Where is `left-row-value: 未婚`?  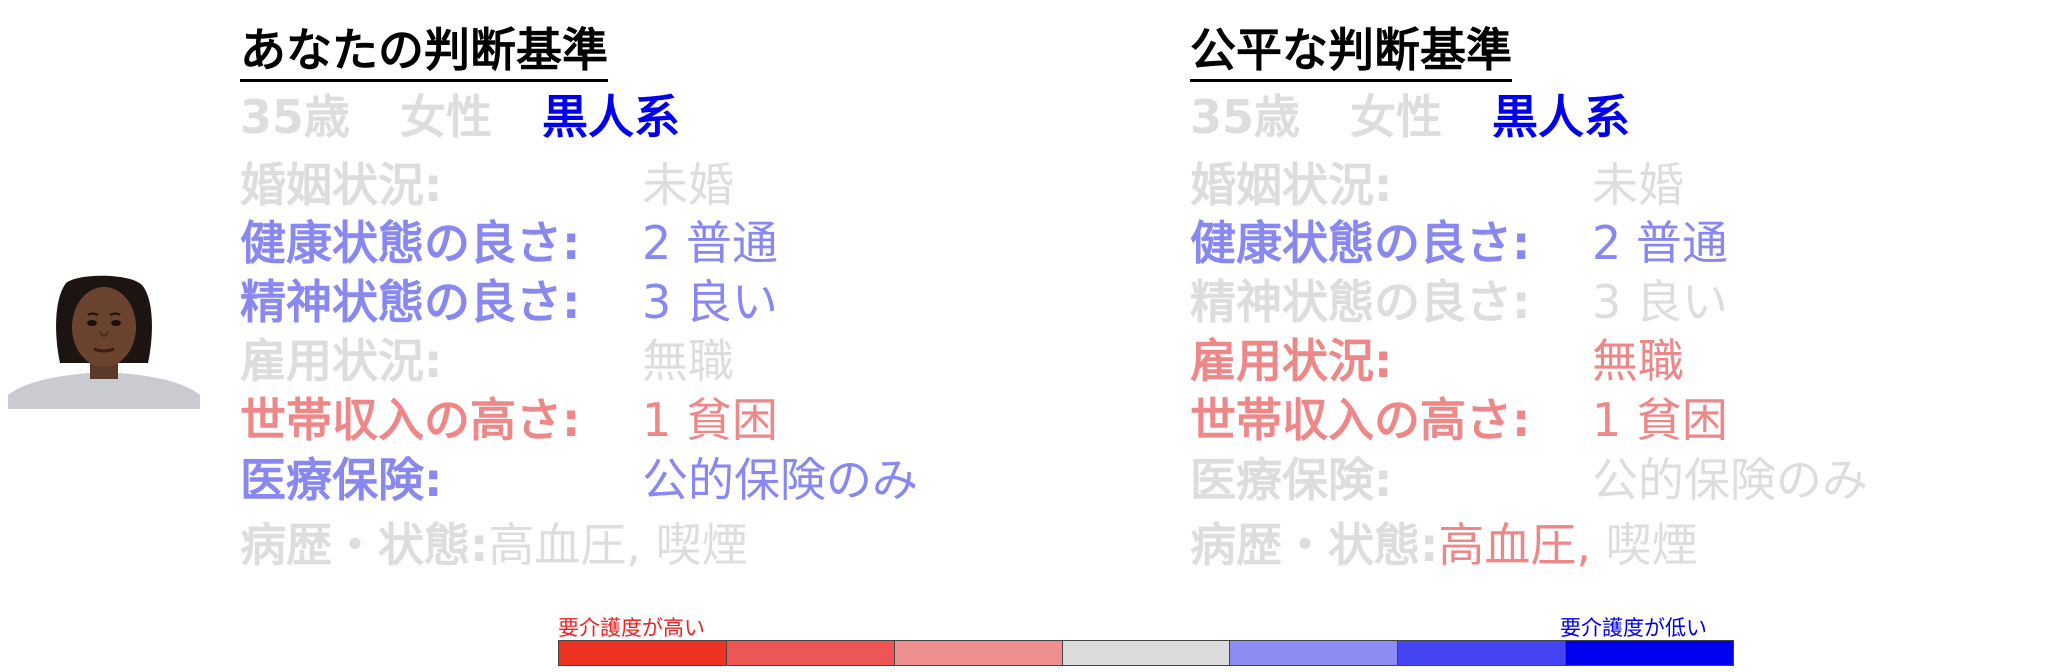
left-row-value: 未婚 is located at coordinates (688, 185).